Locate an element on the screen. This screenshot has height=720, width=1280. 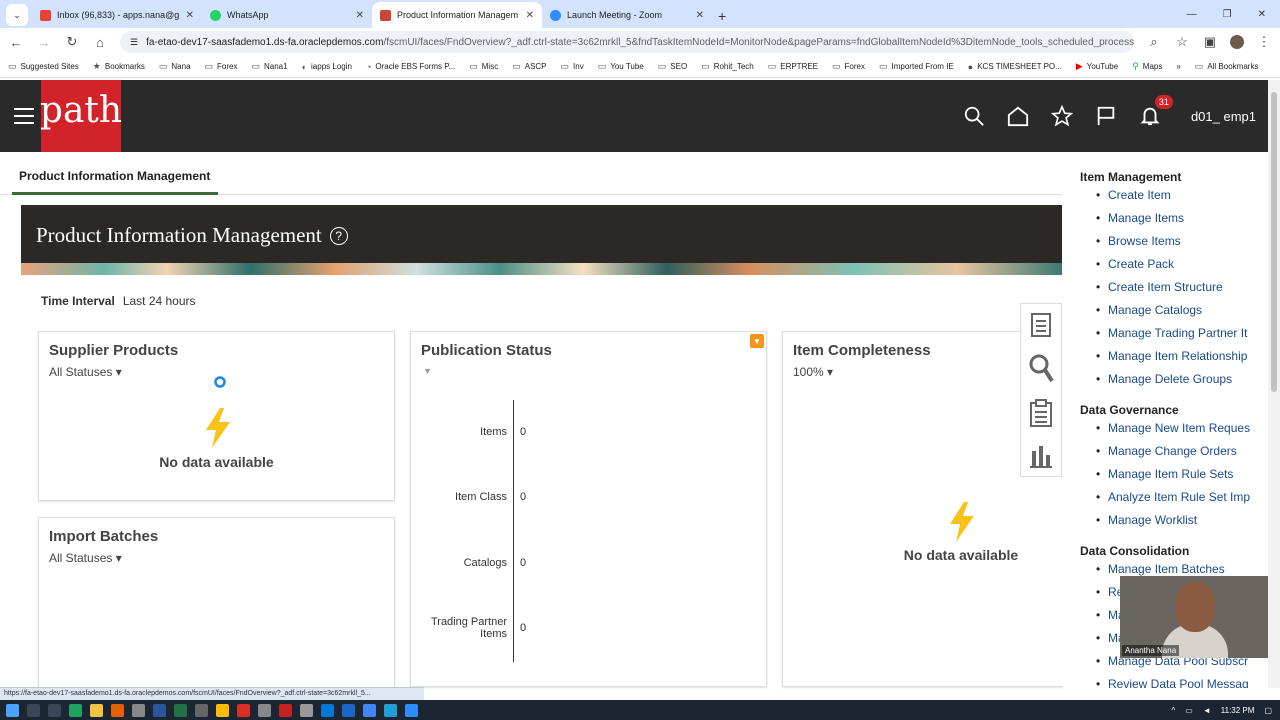
page-scrollbar is located at coordinates (1274, 384).